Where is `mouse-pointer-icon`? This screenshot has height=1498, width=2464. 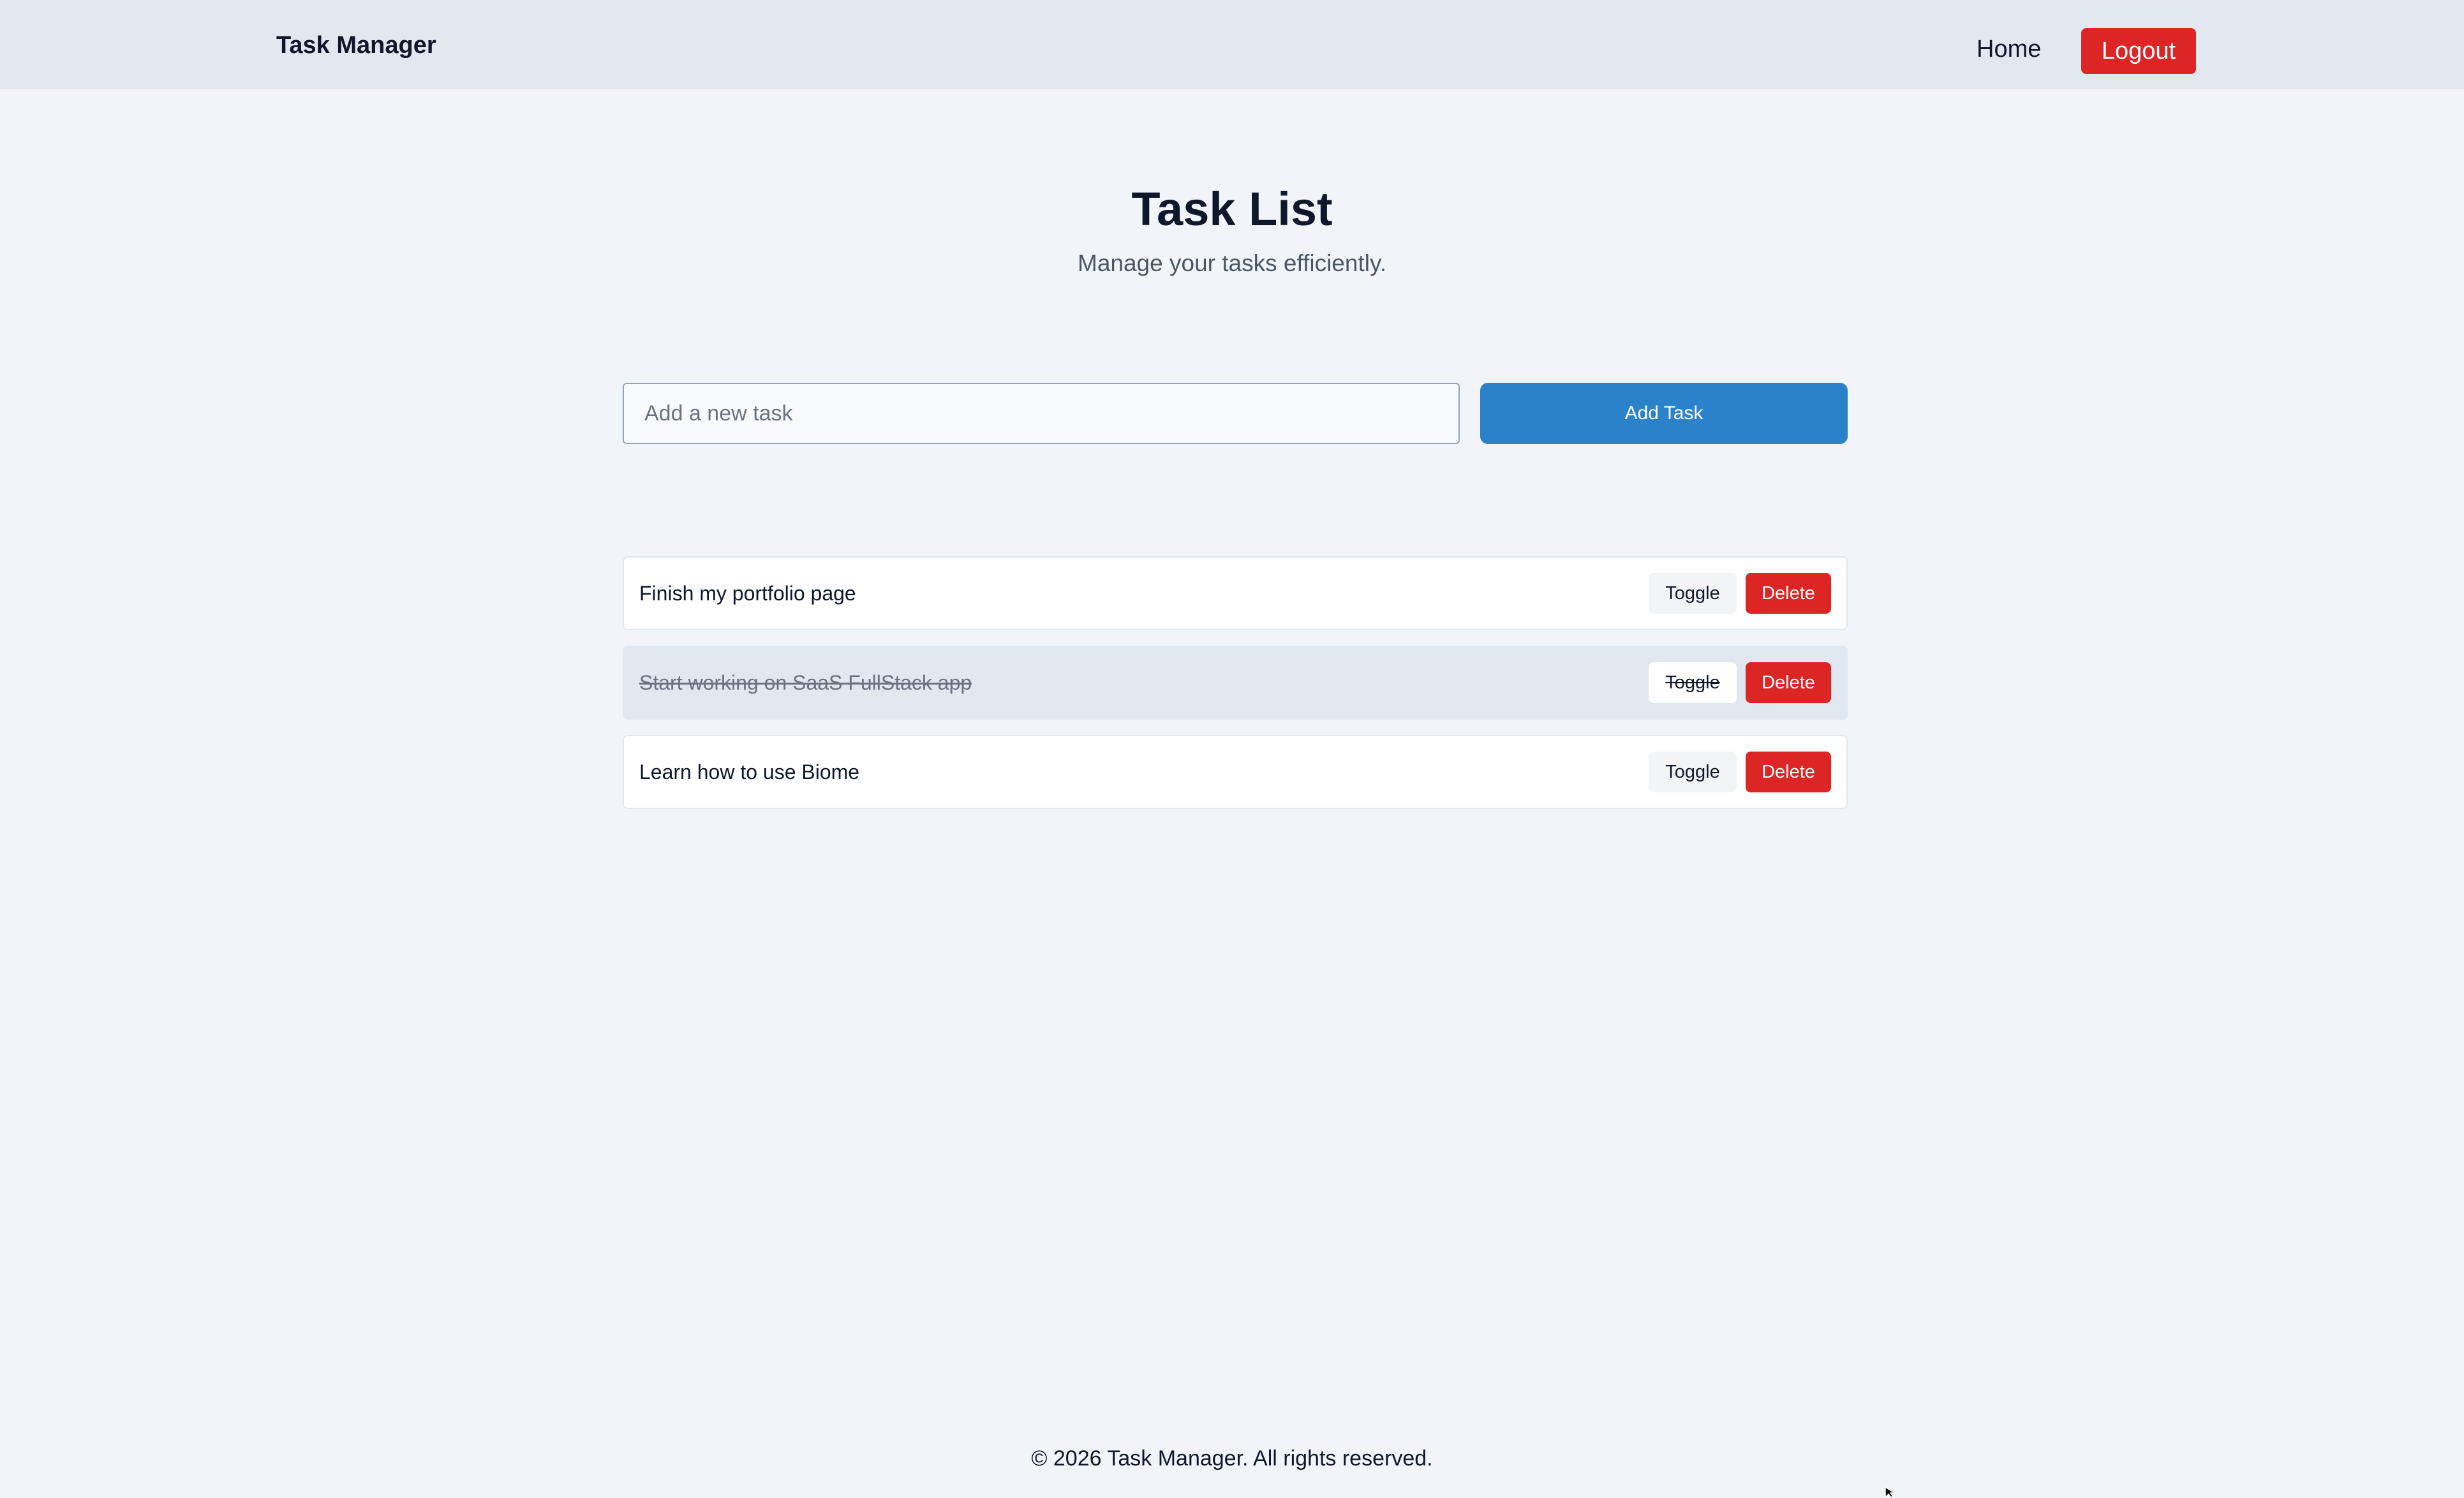 mouse-pointer-icon is located at coordinates (1891, 1492).